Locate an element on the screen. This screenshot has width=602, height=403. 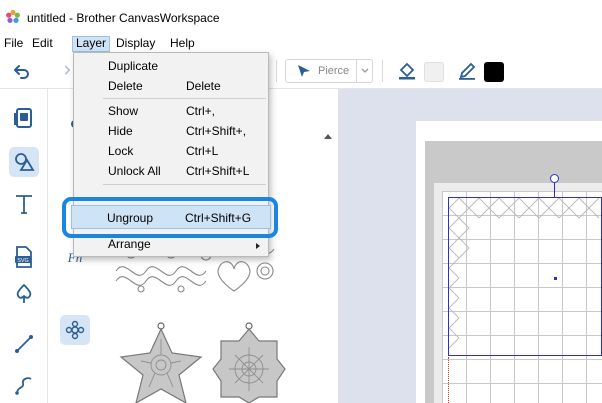
menu-item-label: Unlock All is located at coordinates (134, 171).